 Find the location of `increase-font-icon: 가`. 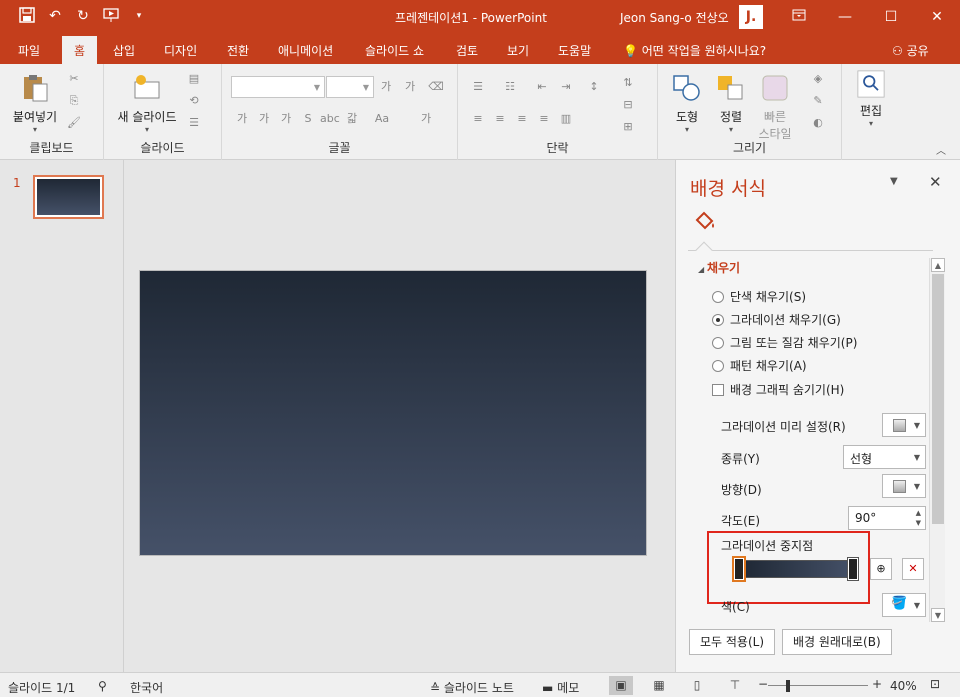

increase-font-icon: 가 is located at coordinates (386, 87).